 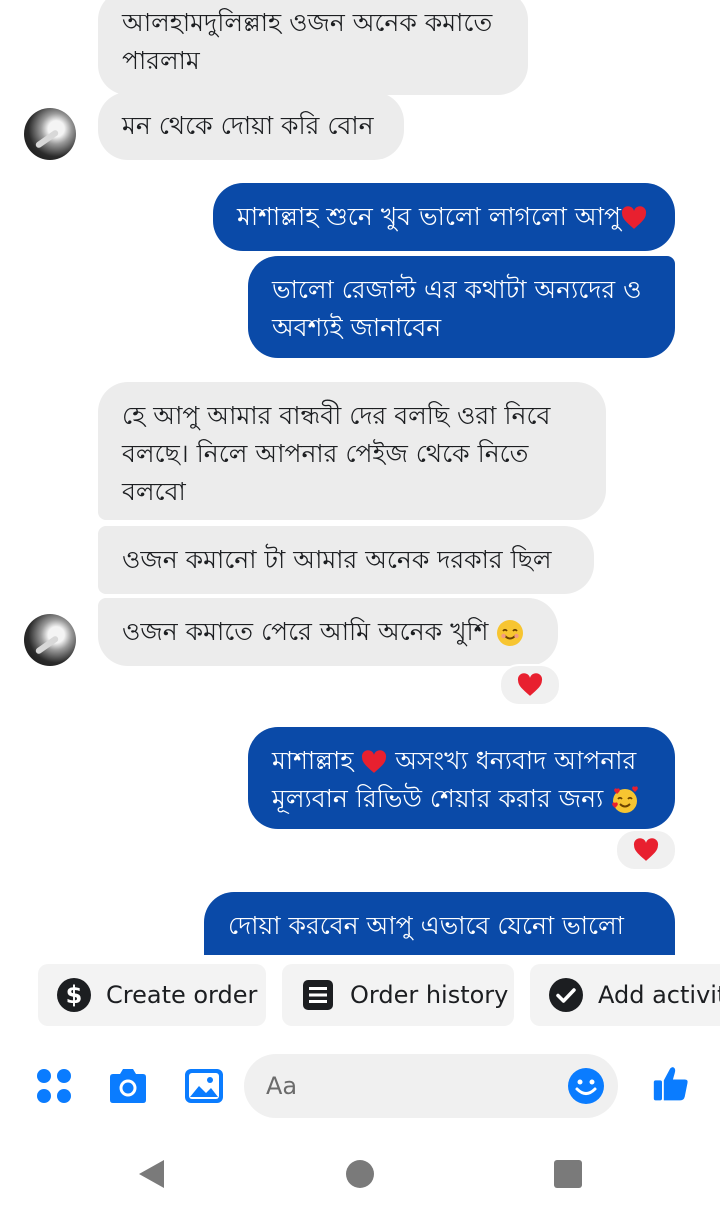 I want to click on add-activity-label: Add activit, so click(x=659, y=995).